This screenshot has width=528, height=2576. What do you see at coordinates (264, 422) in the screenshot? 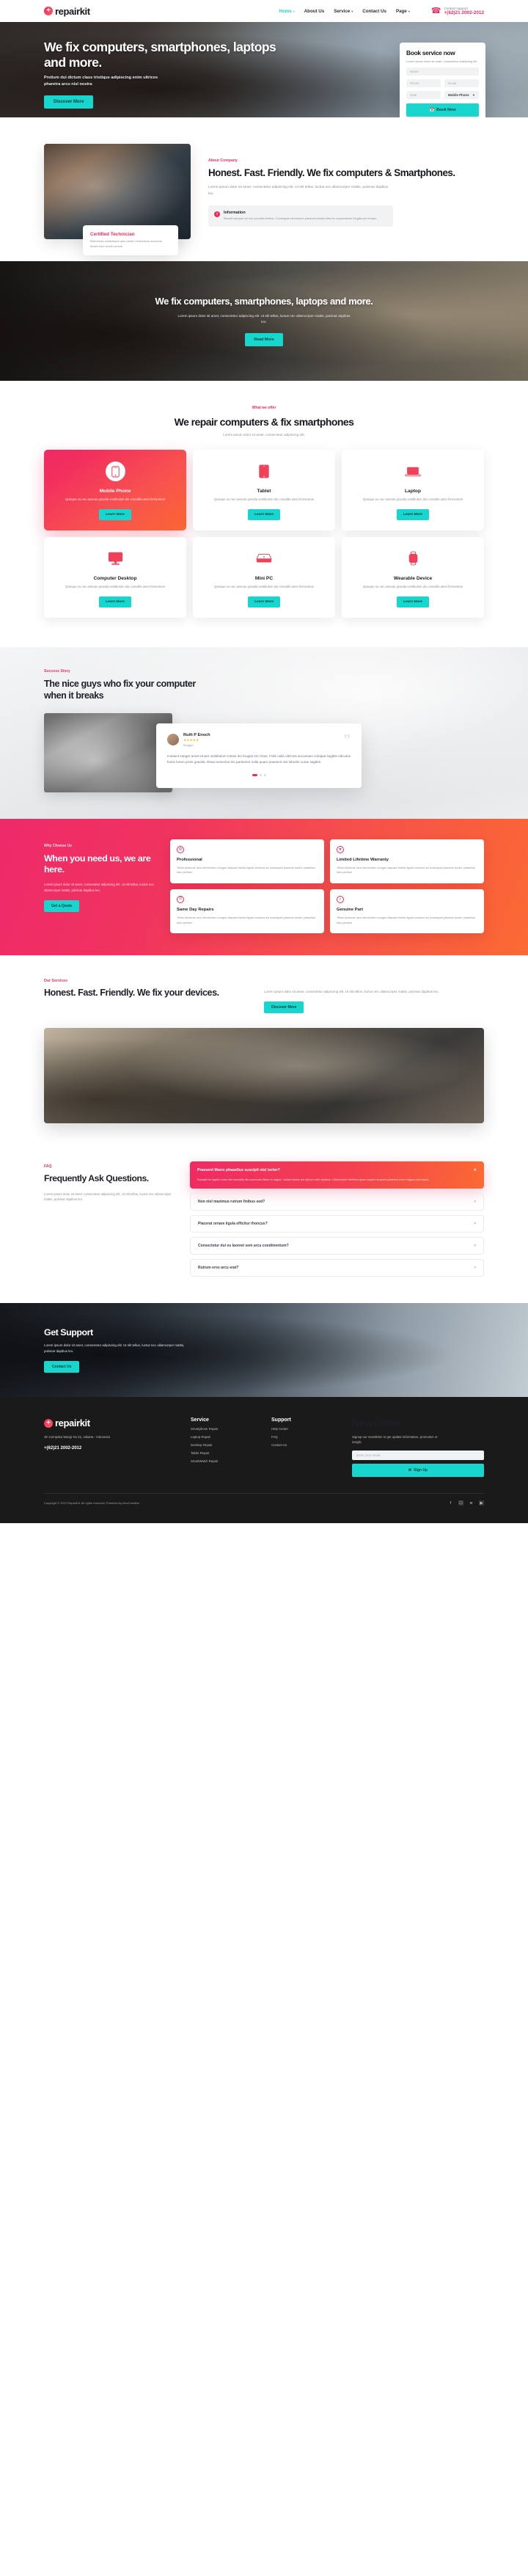
I see `services-title: We repair computers & fix smartphones` at bounding box center [264, 422].